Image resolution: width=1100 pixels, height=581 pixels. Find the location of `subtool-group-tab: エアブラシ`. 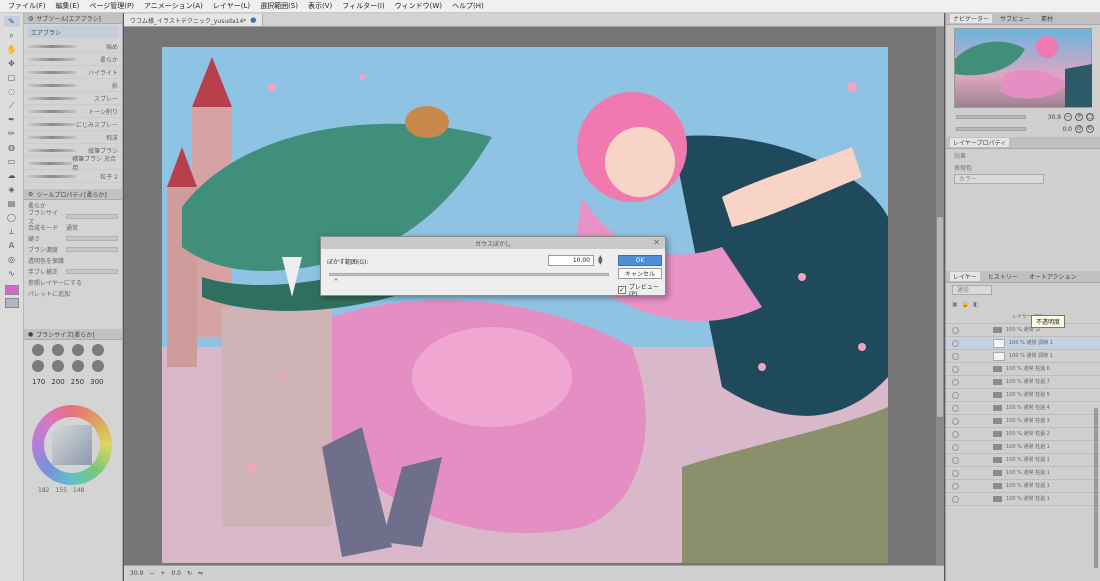

subtool-group-tab: エアブラシ is located at coordinates (73, 32).